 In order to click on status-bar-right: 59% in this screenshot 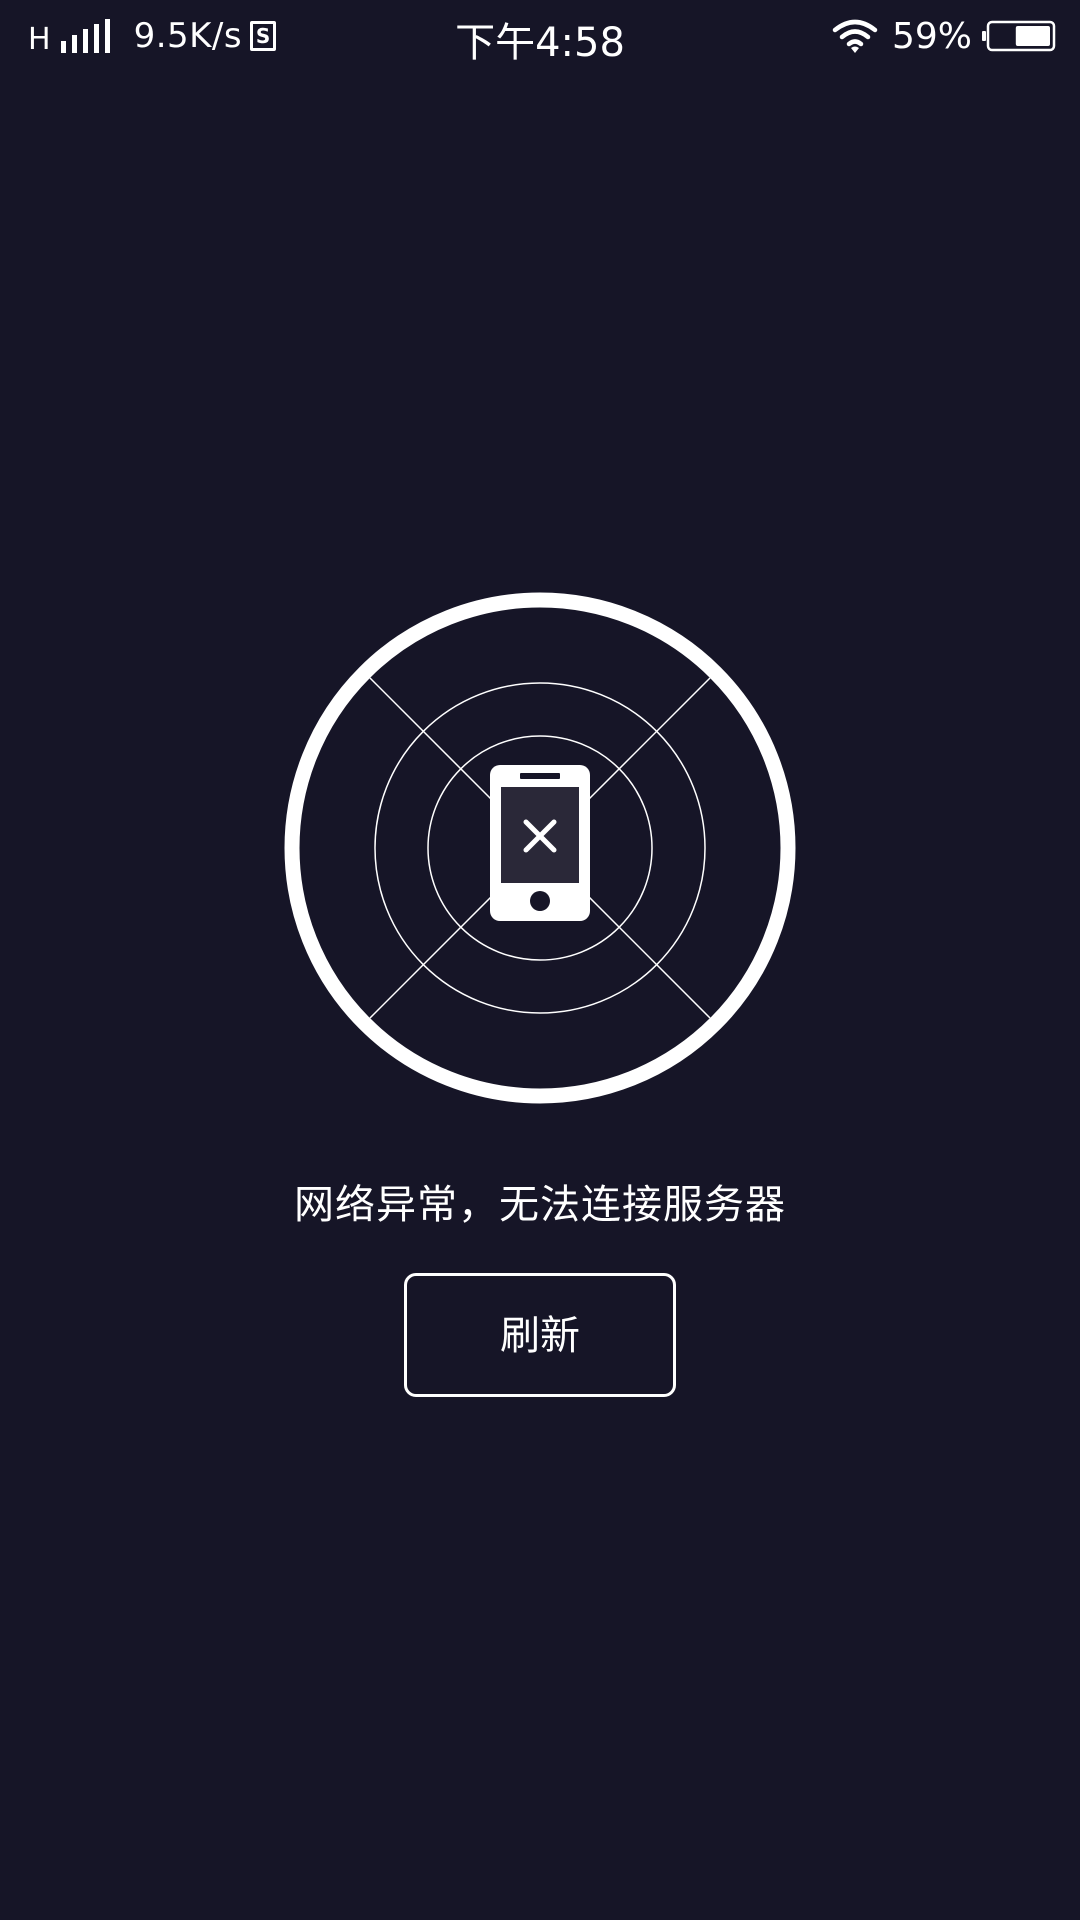, I will do `click(944, 36)`.